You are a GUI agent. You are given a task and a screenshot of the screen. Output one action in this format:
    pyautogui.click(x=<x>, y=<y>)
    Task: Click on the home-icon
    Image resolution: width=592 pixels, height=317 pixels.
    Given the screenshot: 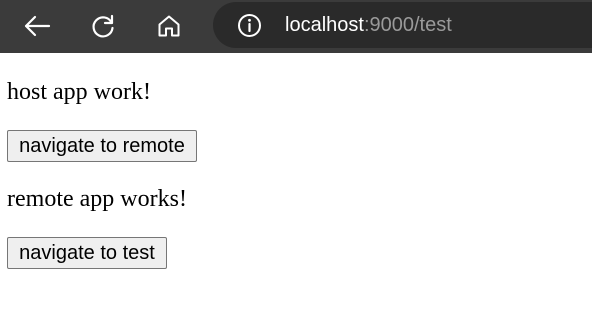 What is the action you would take?
    pyautogui.click(x=169, y=26)
    